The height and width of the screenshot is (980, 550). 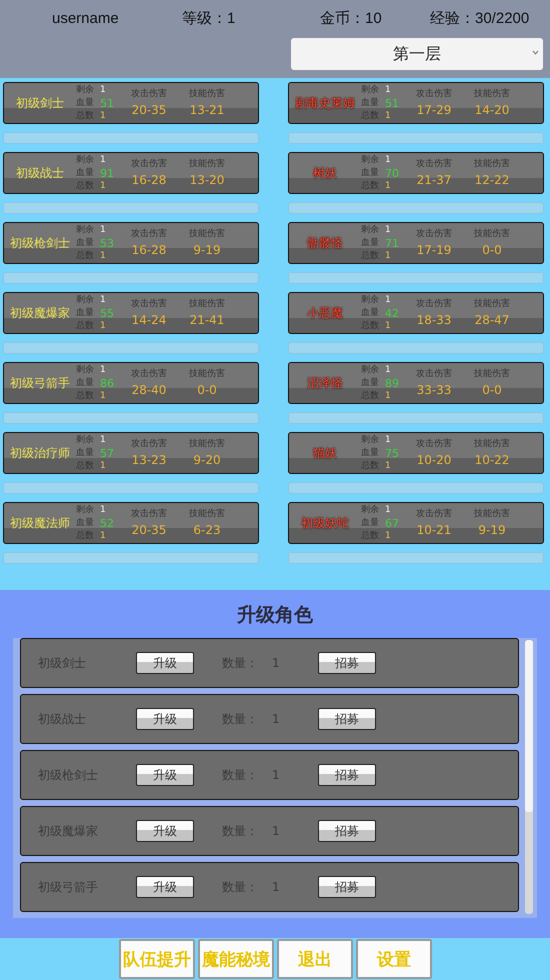 I want to click on unit-name: 初级魔爆家, so click(x=40, y=313).